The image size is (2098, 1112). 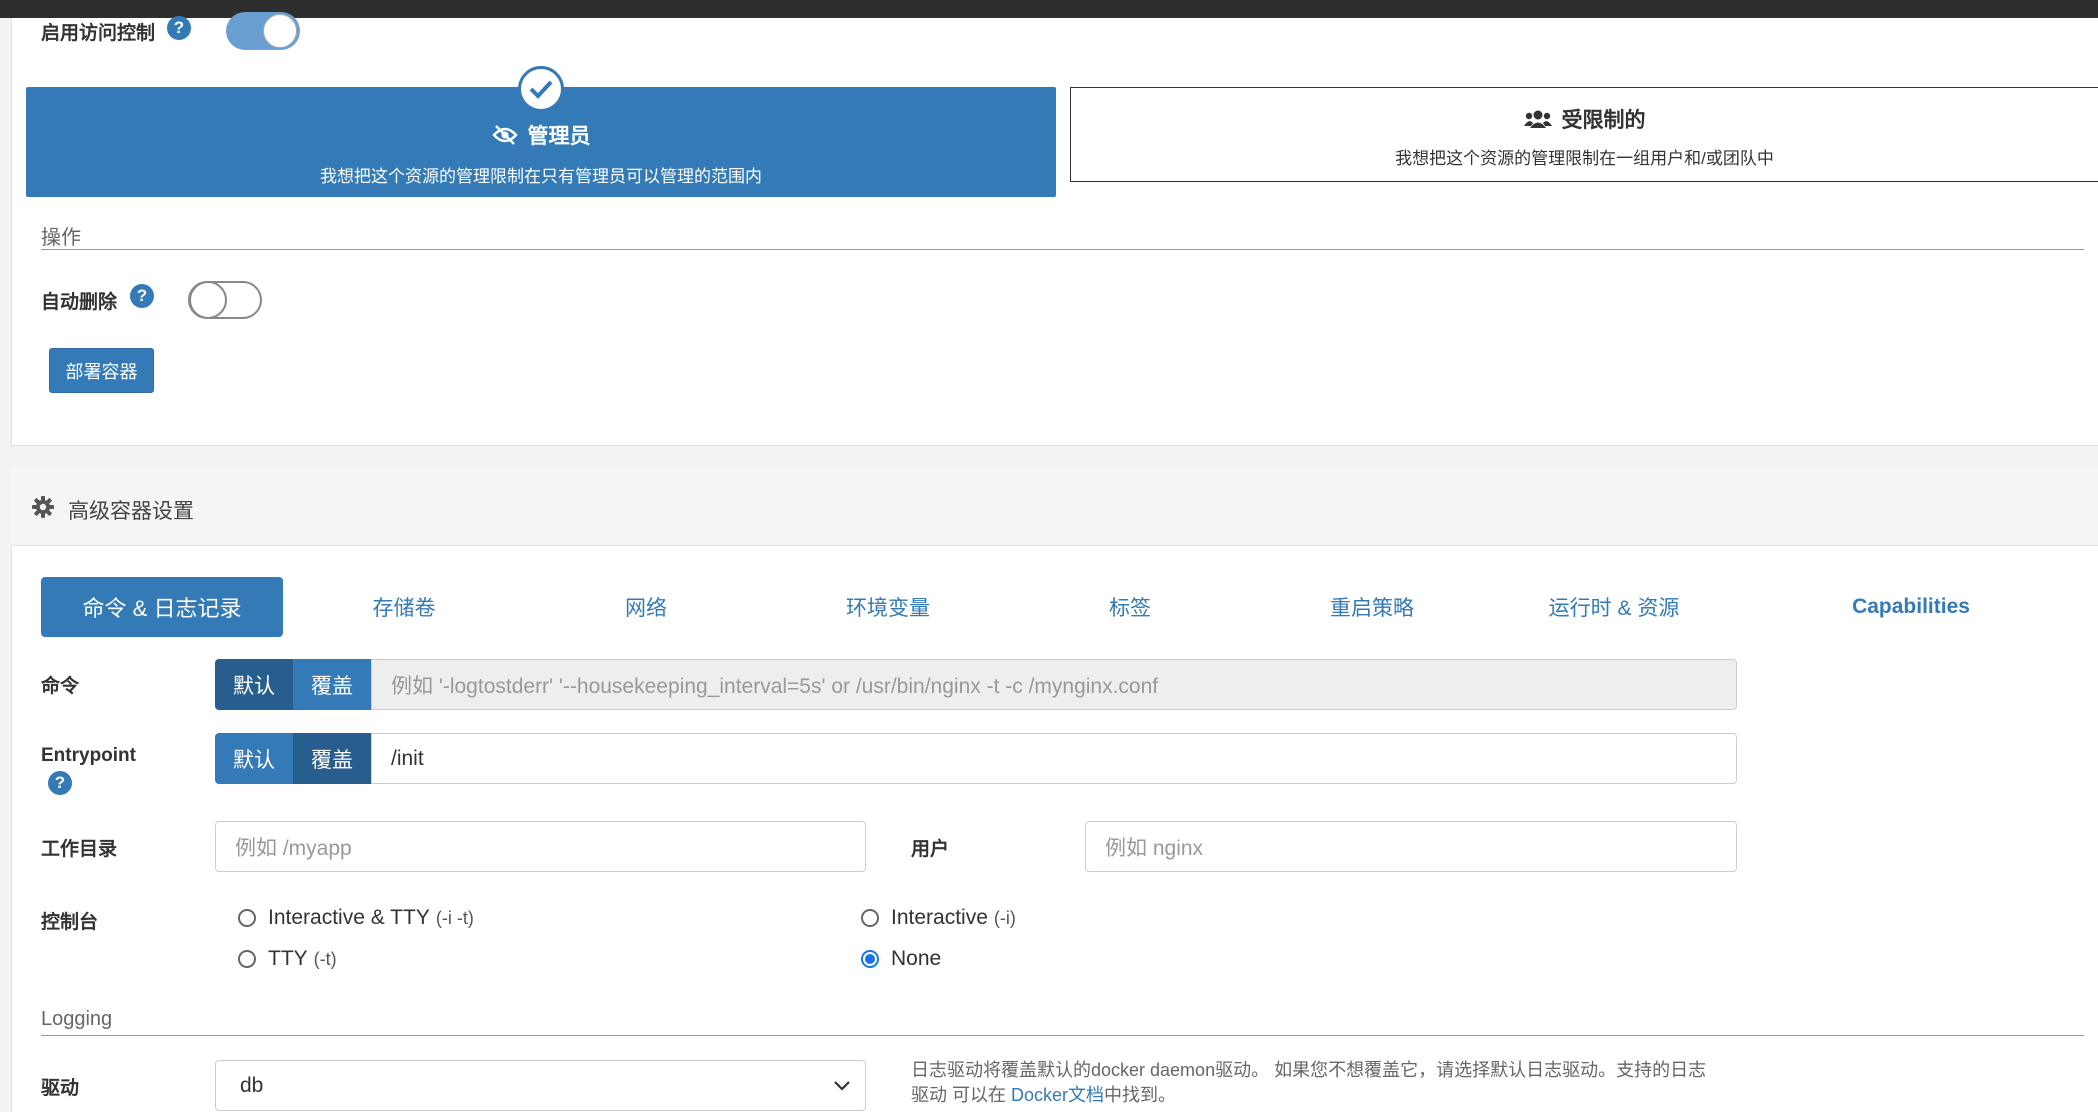 What do you see at coordinates (454, 917) in the screenshot?
I see `option-flag: (-i -t)` at bounding box center [454, 917].